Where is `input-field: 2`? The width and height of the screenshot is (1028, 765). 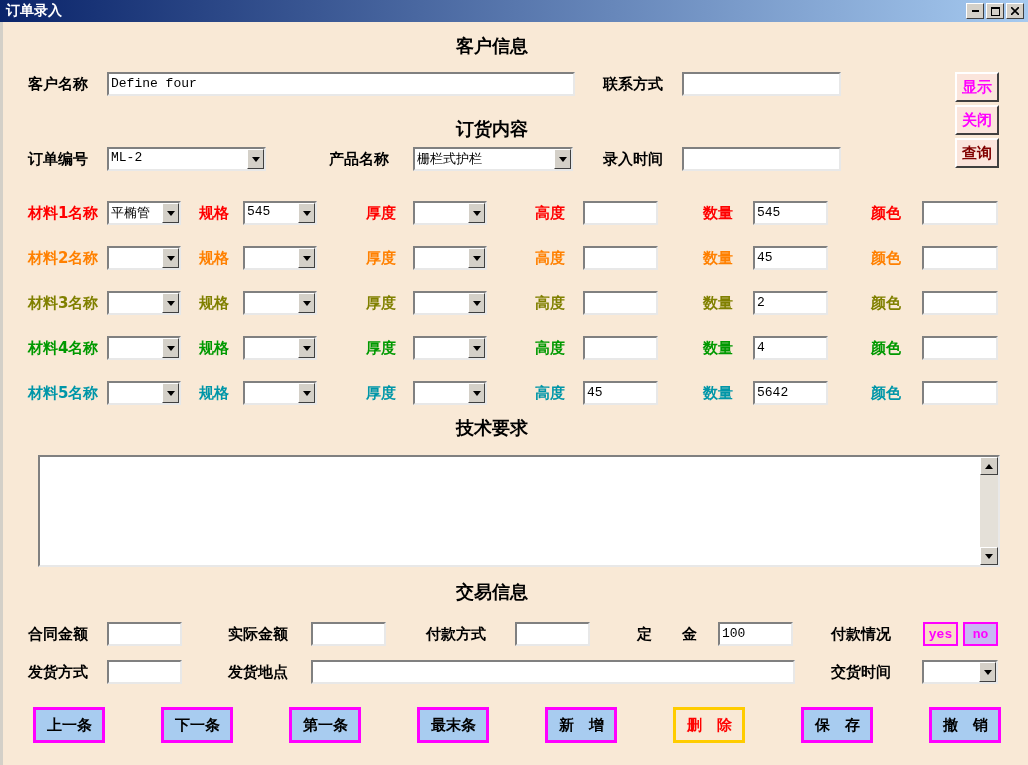 input-field: 2 is located at coordinates (790, 303).